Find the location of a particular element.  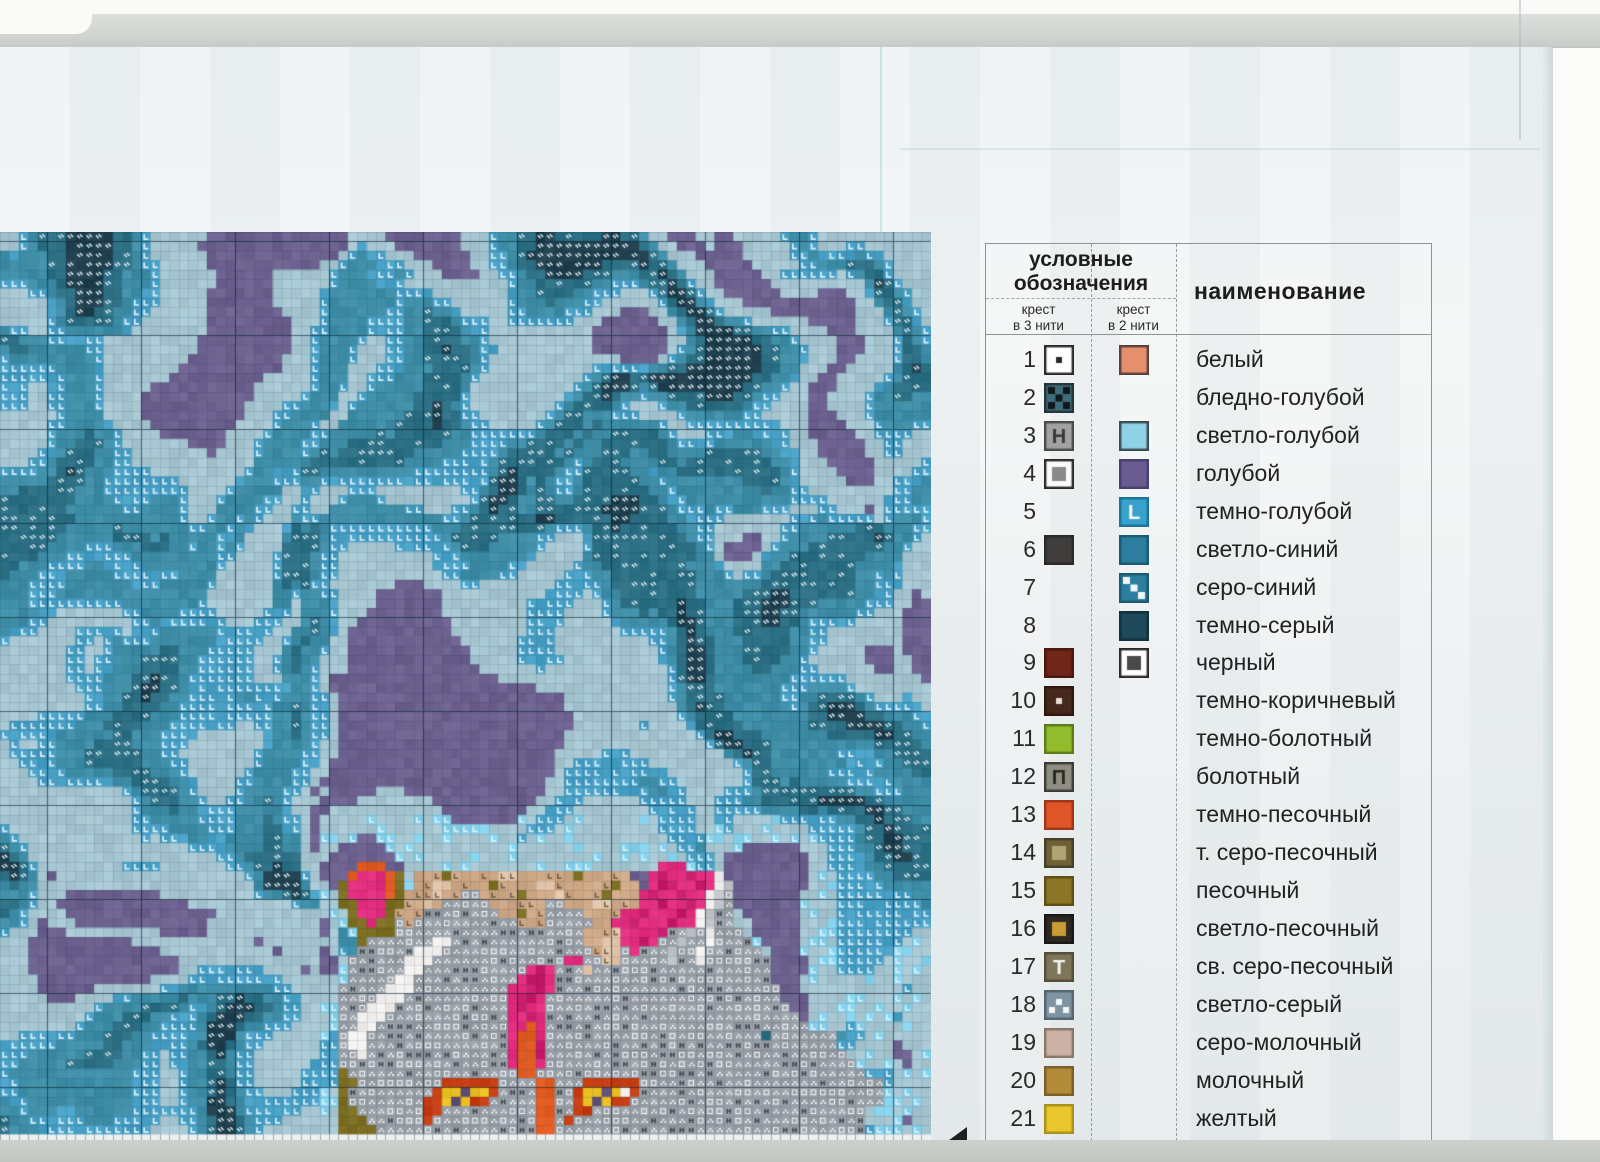

legend-row: 3 светло-голубой is located at coordinates (1208, 436).